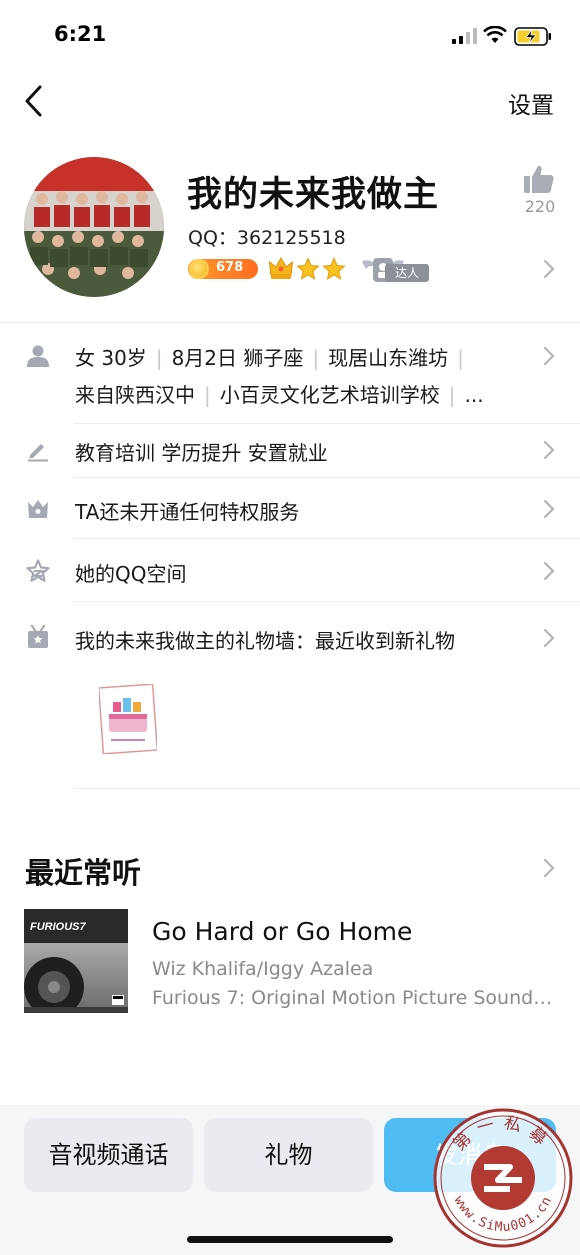 The image size is (580, 1255). Describe the element at coordinates (388, 358) in the screenshot. I see `location: 现居山东潍坊` at that location.